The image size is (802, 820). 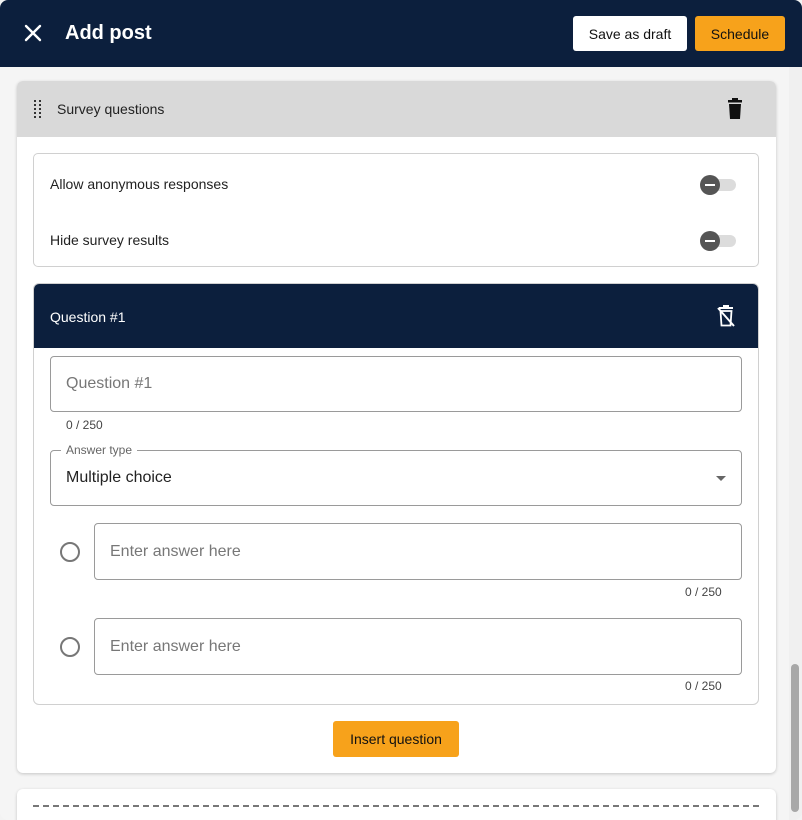 What do you see at coordinates (735, 109) in the screenshot?
I see `trash-icon` at bounding box center [735, 109].